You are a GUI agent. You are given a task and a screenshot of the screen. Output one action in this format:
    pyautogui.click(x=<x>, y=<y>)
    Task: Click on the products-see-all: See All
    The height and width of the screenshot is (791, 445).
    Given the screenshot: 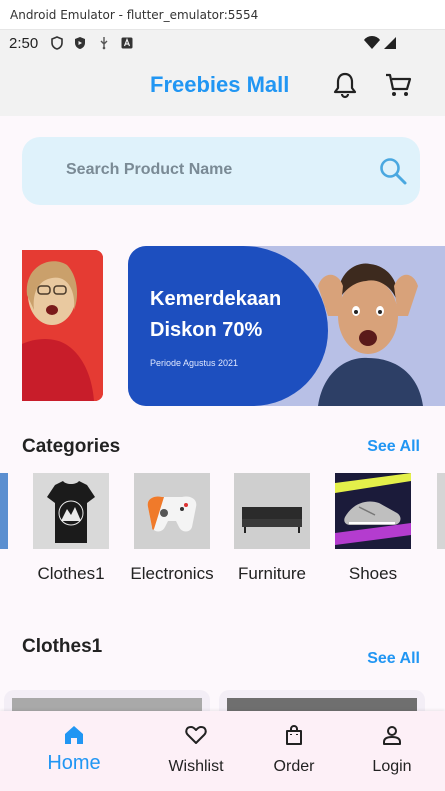 What is the action you would take?
    pyautogui.click(x=393, y=659)
    